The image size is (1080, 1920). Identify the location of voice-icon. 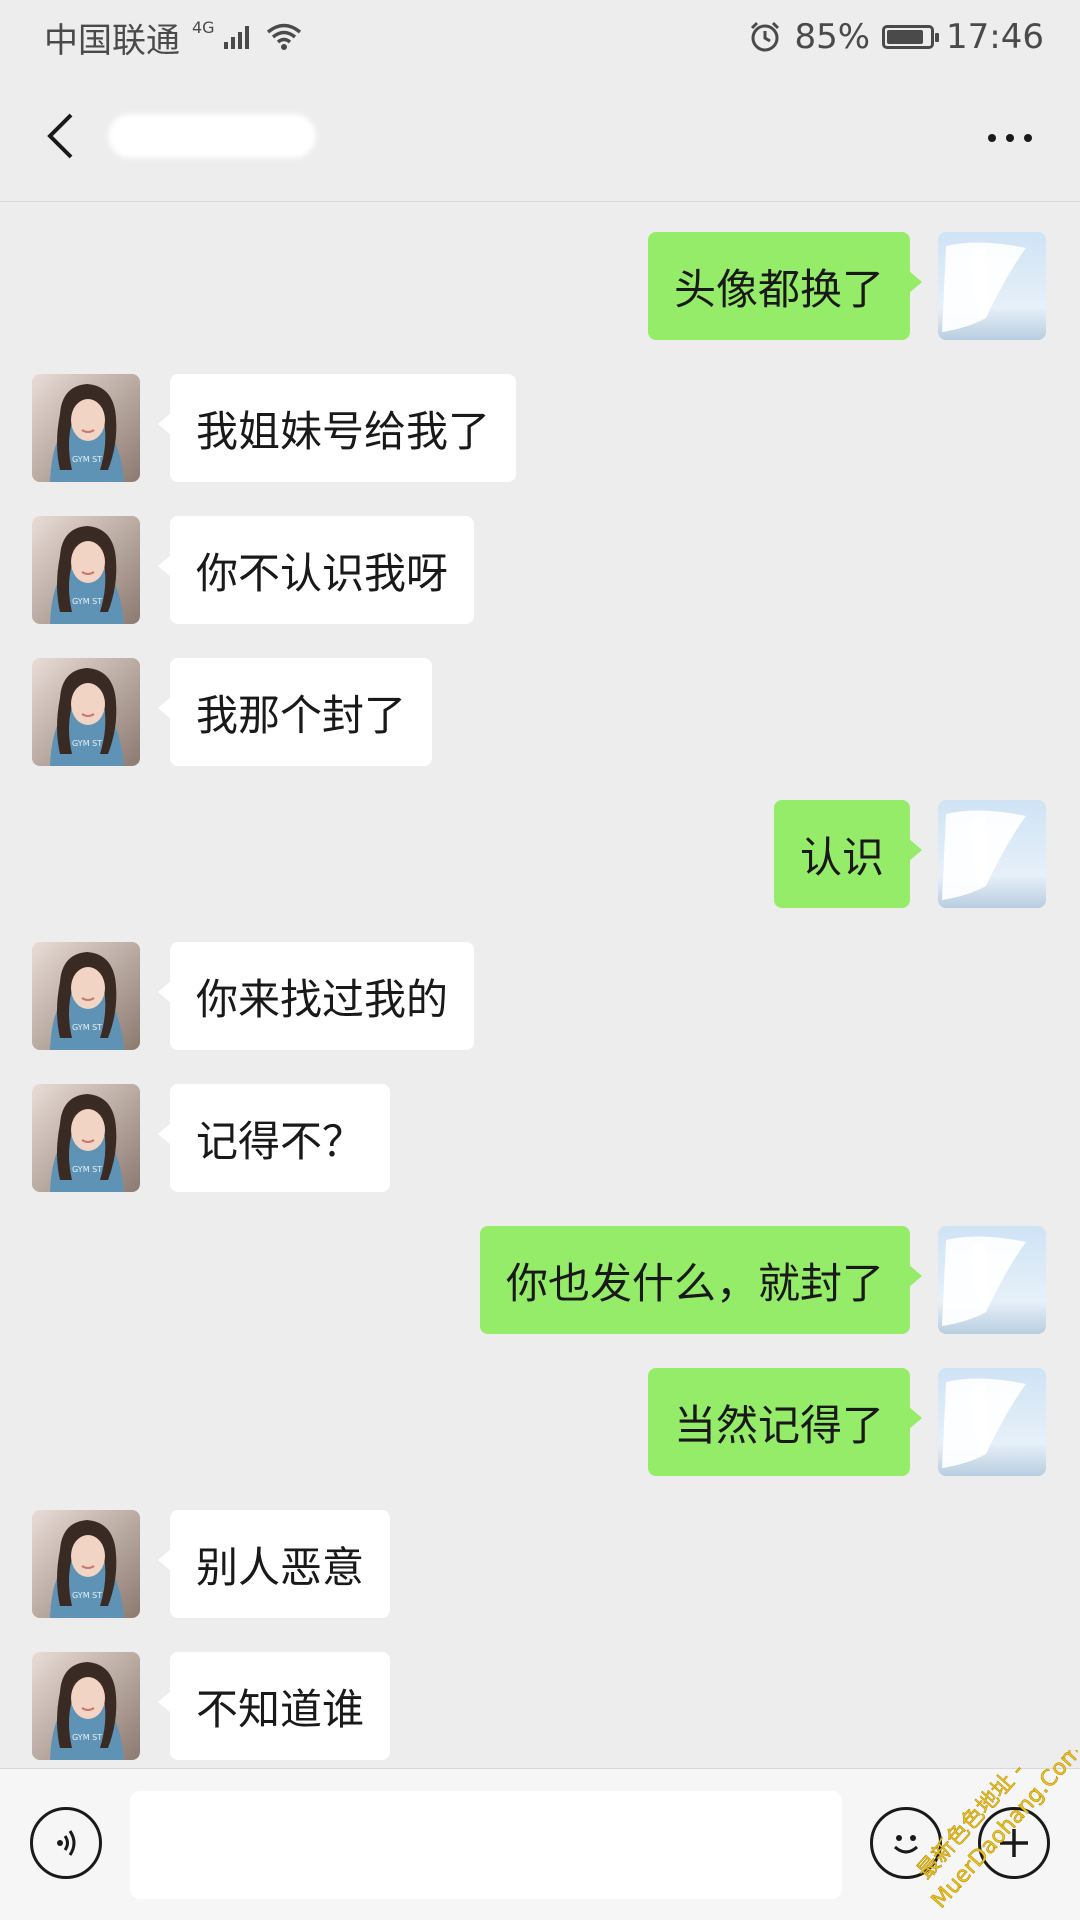
(66, 1843).